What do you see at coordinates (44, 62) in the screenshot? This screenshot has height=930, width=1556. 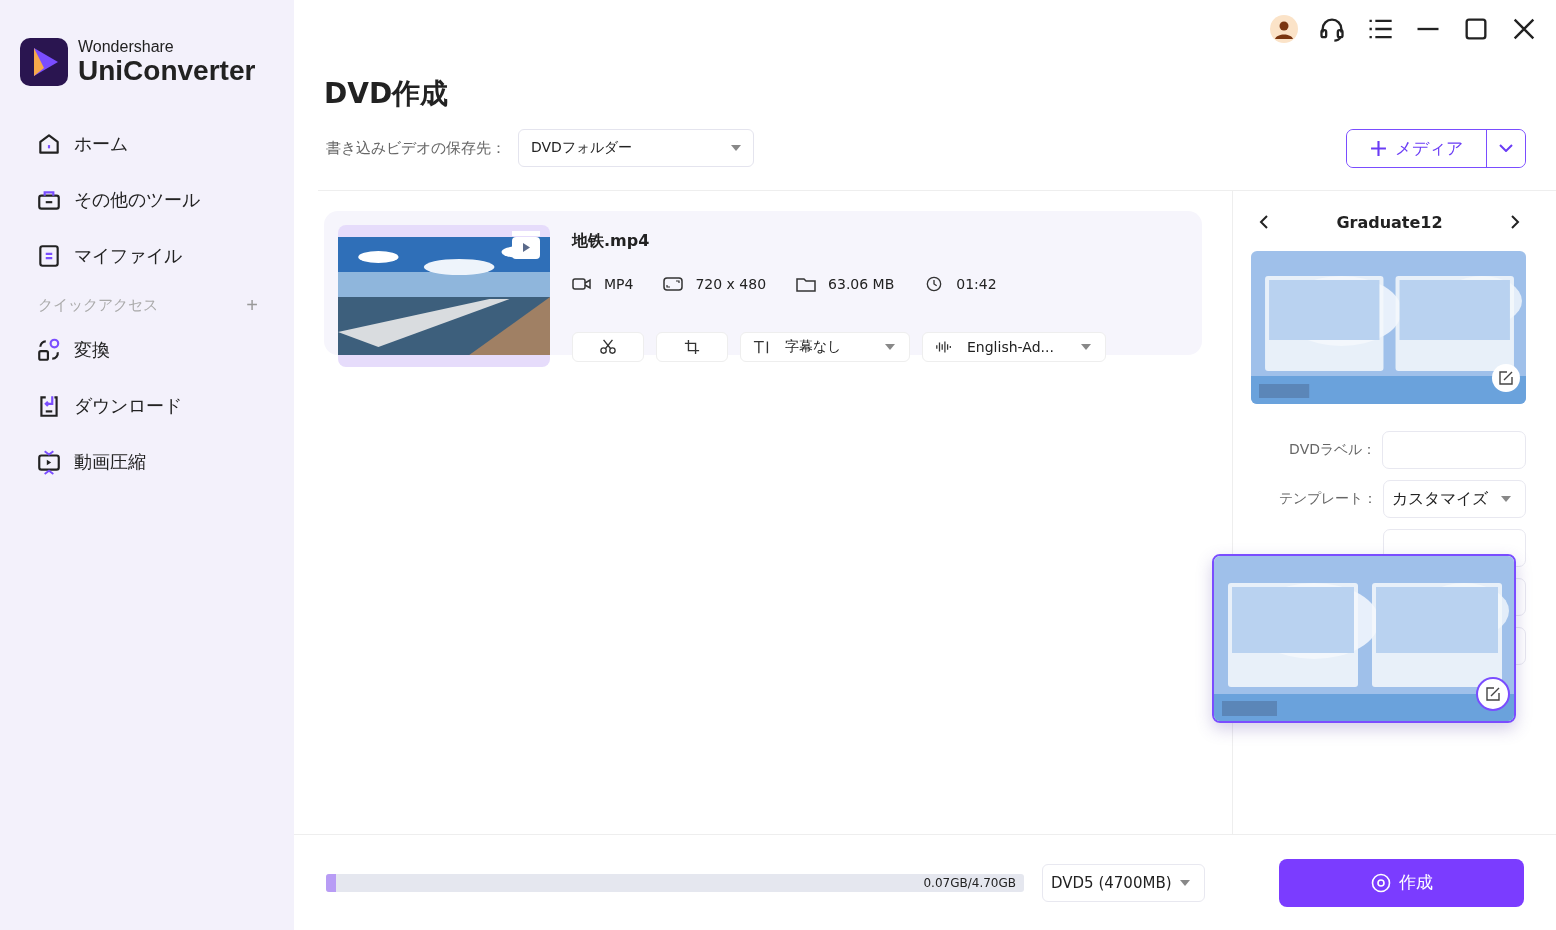 I see `logo-icon` at bounding box center [44, 62].